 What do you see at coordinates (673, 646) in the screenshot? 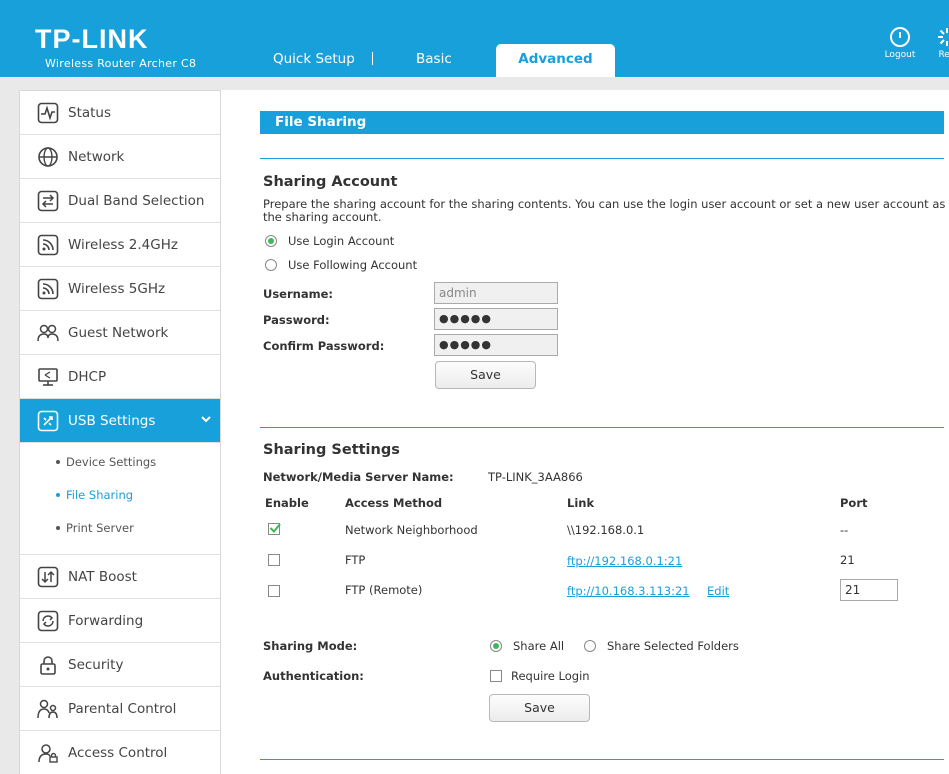
I see `share-selected-folders-label: Share Selected Folders` at bounding box center [673, 646].